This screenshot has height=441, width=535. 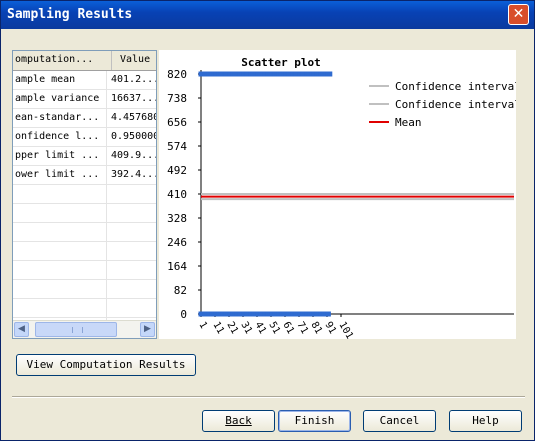 What do you see at coordinates (147, 329) in the screenshot?
I see `scroll-right-button: ▶` at bounding box center [147, 329].